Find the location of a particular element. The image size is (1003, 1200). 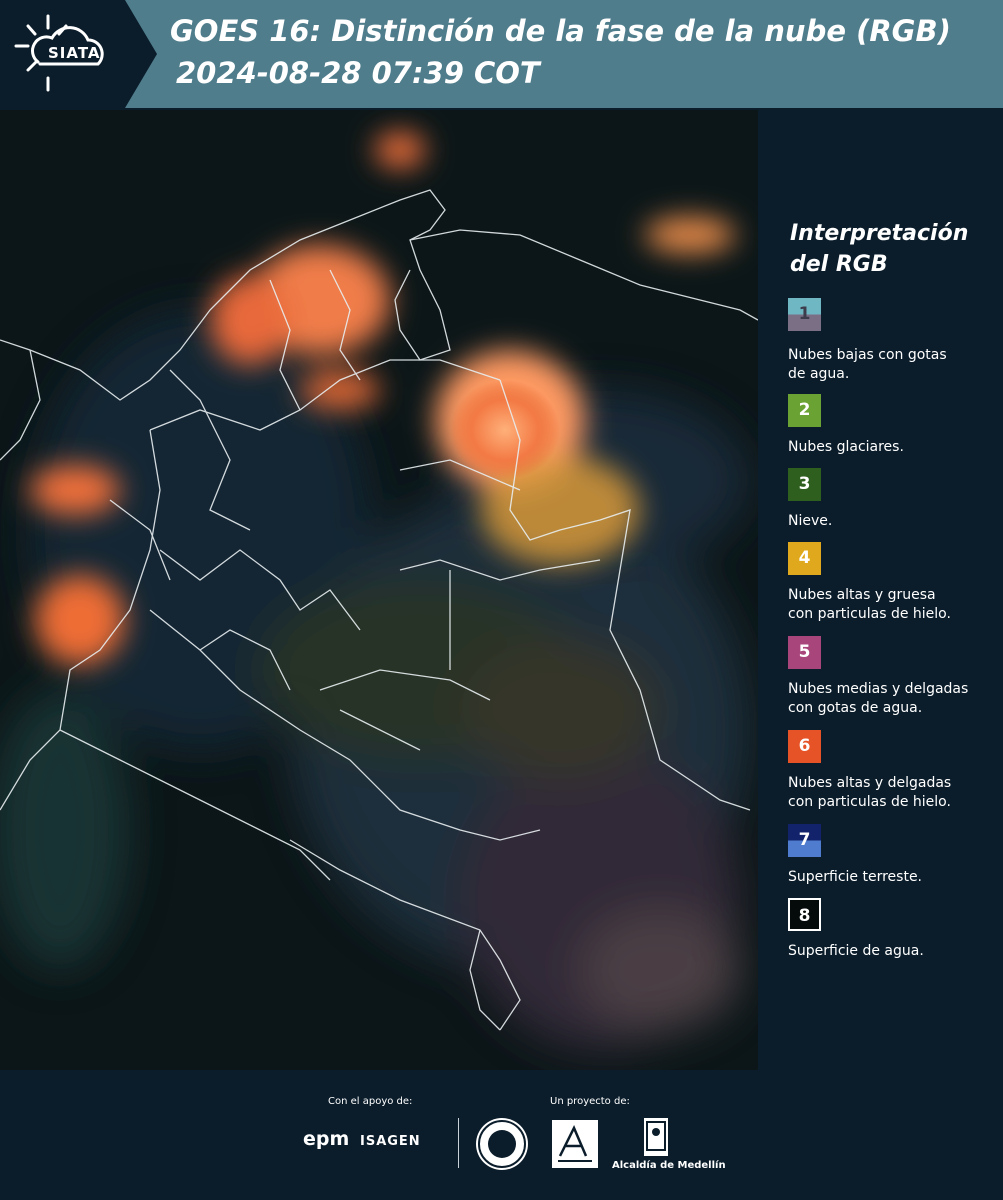

legend-label-line: con gotas de agua. is located at coordinates (855, 708).